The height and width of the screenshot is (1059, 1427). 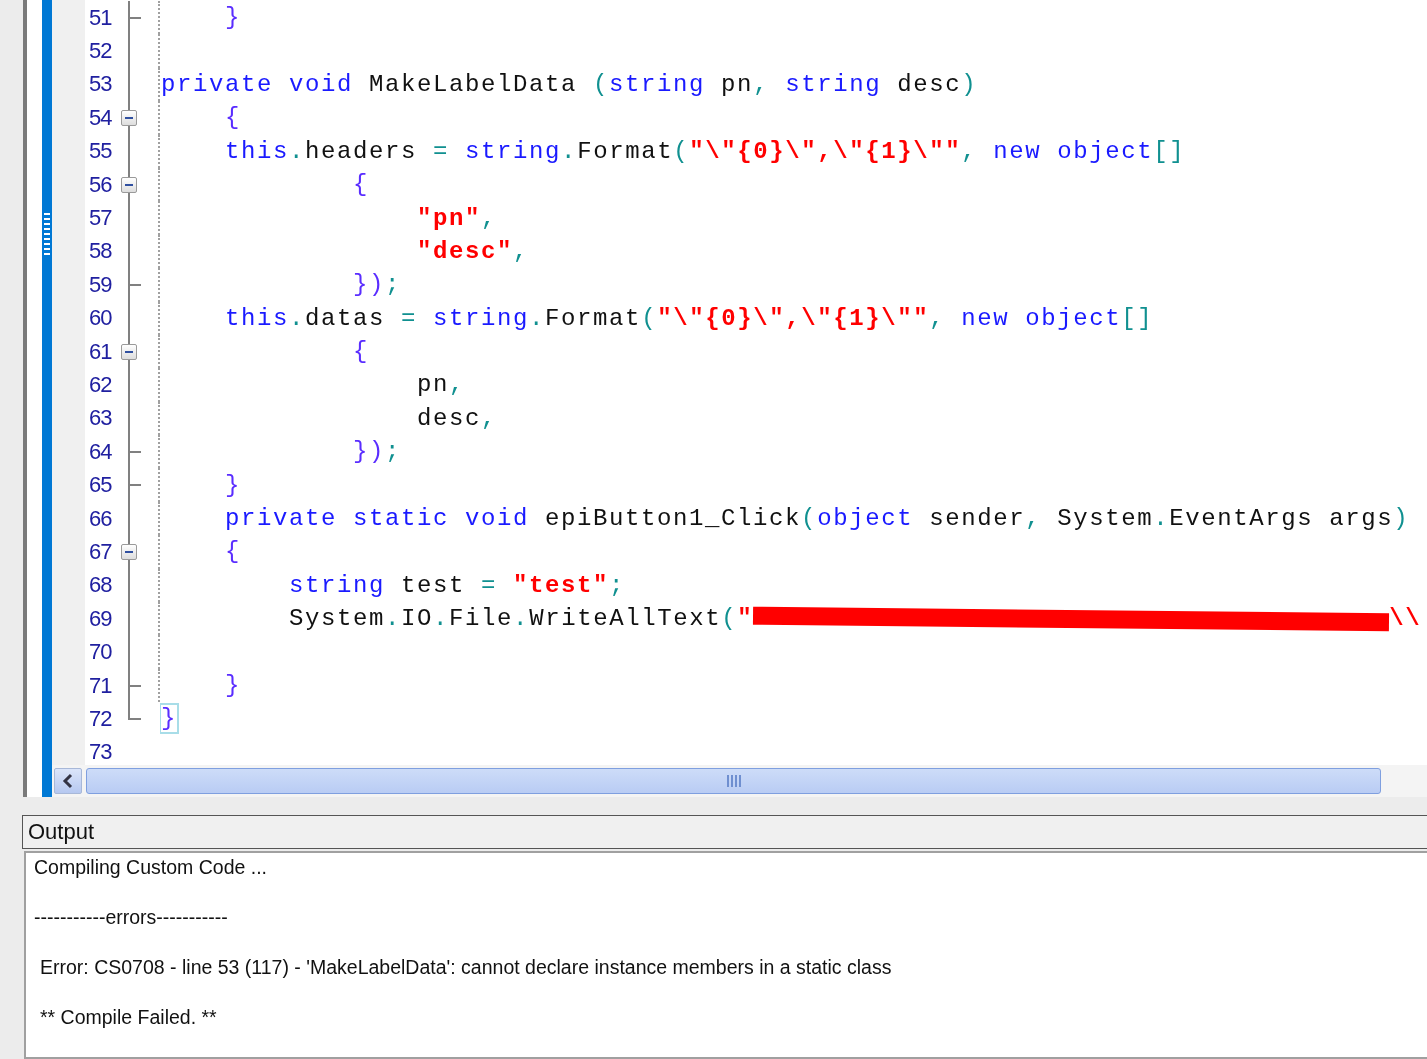 I want to click on line-number: 70, so click(x=100, y=652).